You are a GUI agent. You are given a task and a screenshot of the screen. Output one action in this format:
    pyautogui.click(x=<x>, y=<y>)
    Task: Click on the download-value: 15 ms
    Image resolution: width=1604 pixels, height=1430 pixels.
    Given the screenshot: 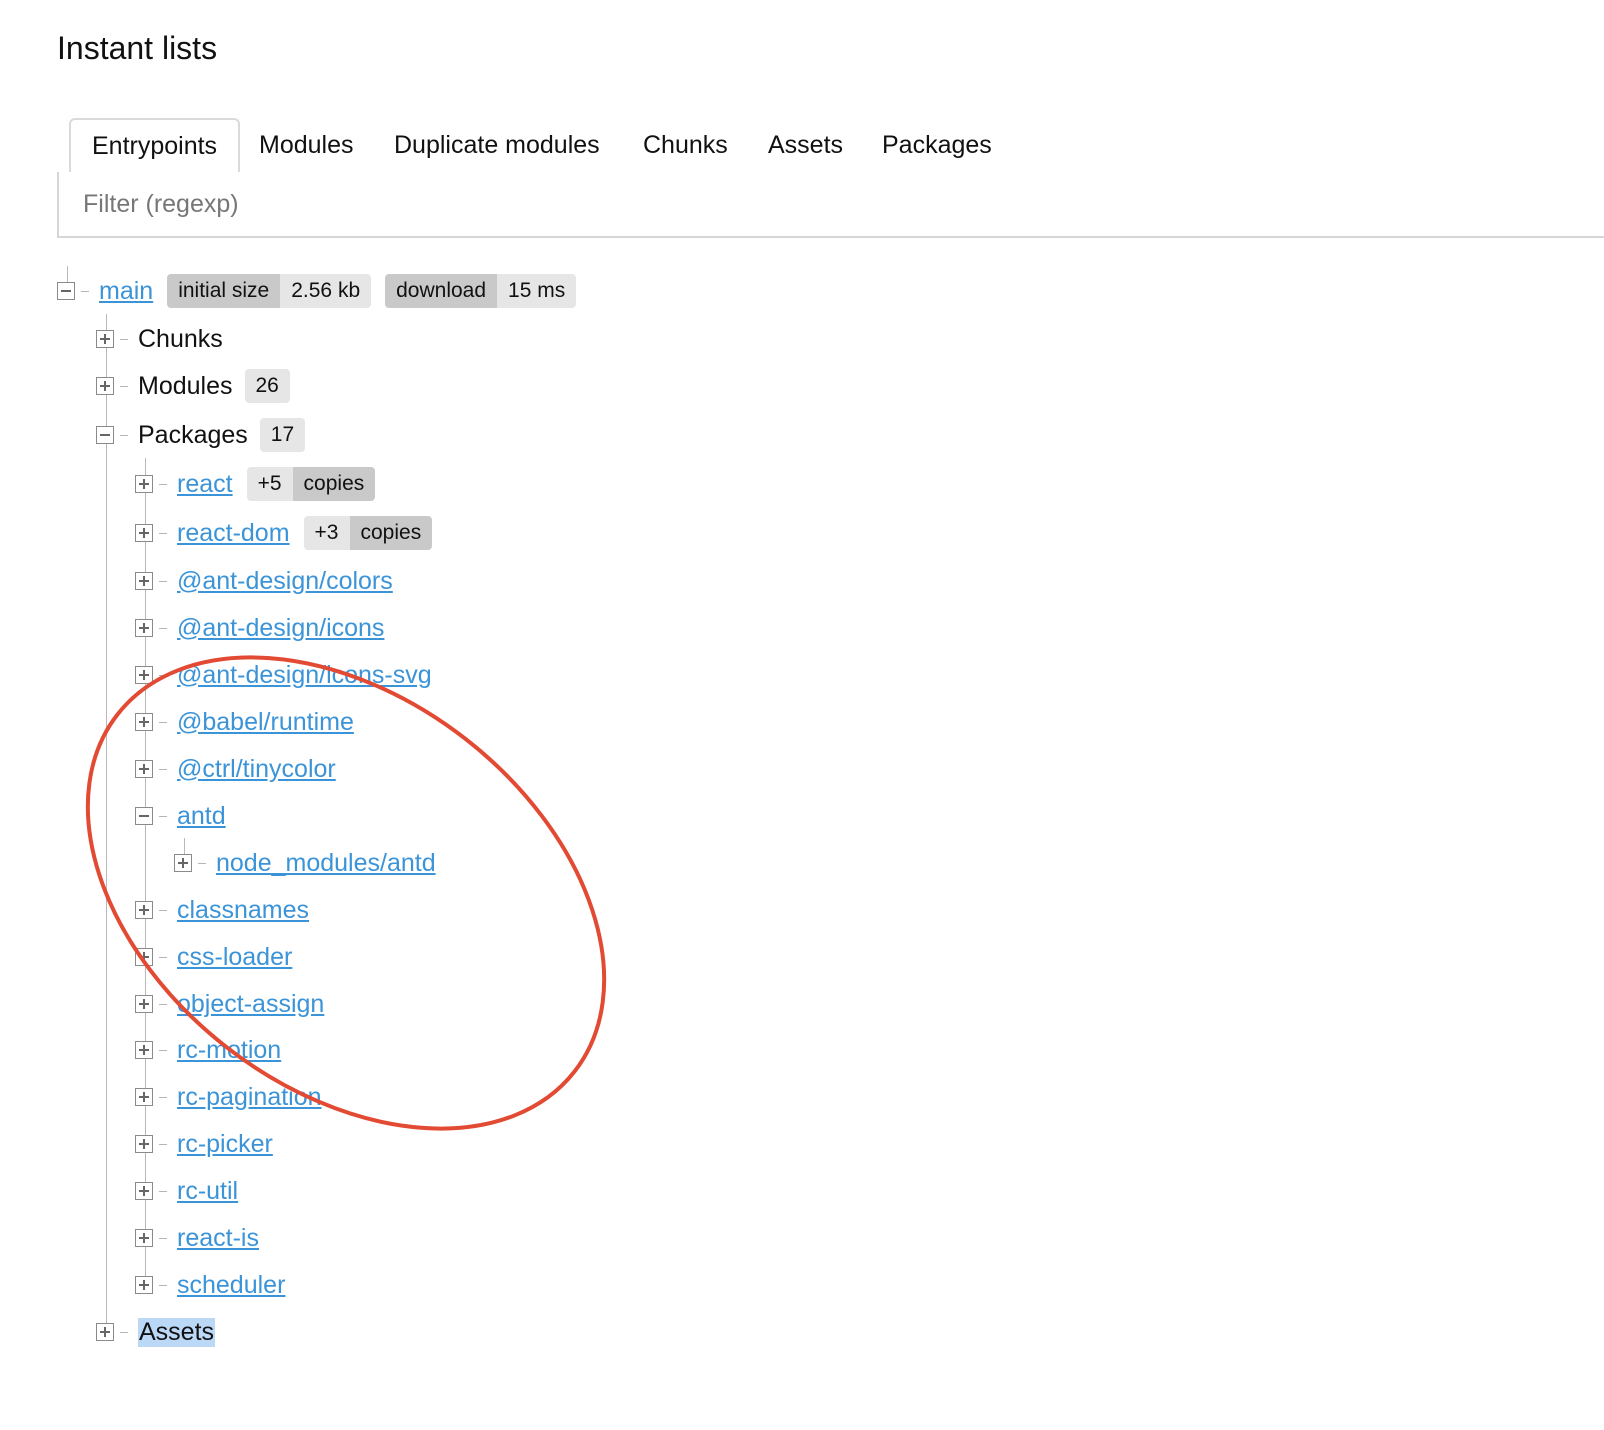 What is the action you would take?
    pyautogui.click(x=537, y=291)
    